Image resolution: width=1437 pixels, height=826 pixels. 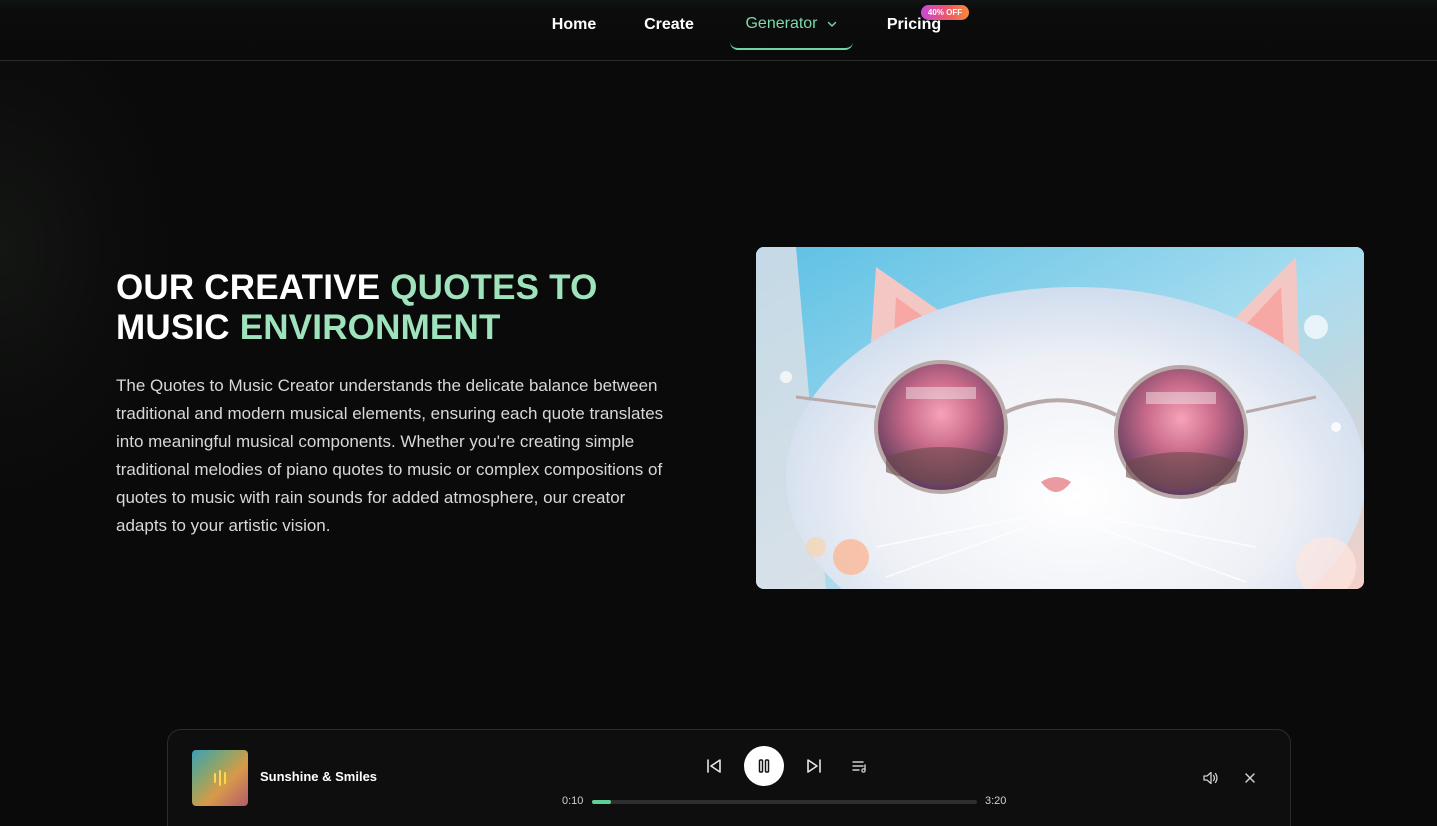 I want to click on headline-accent-1: QUOTES TO, so click(x=494, y=287).